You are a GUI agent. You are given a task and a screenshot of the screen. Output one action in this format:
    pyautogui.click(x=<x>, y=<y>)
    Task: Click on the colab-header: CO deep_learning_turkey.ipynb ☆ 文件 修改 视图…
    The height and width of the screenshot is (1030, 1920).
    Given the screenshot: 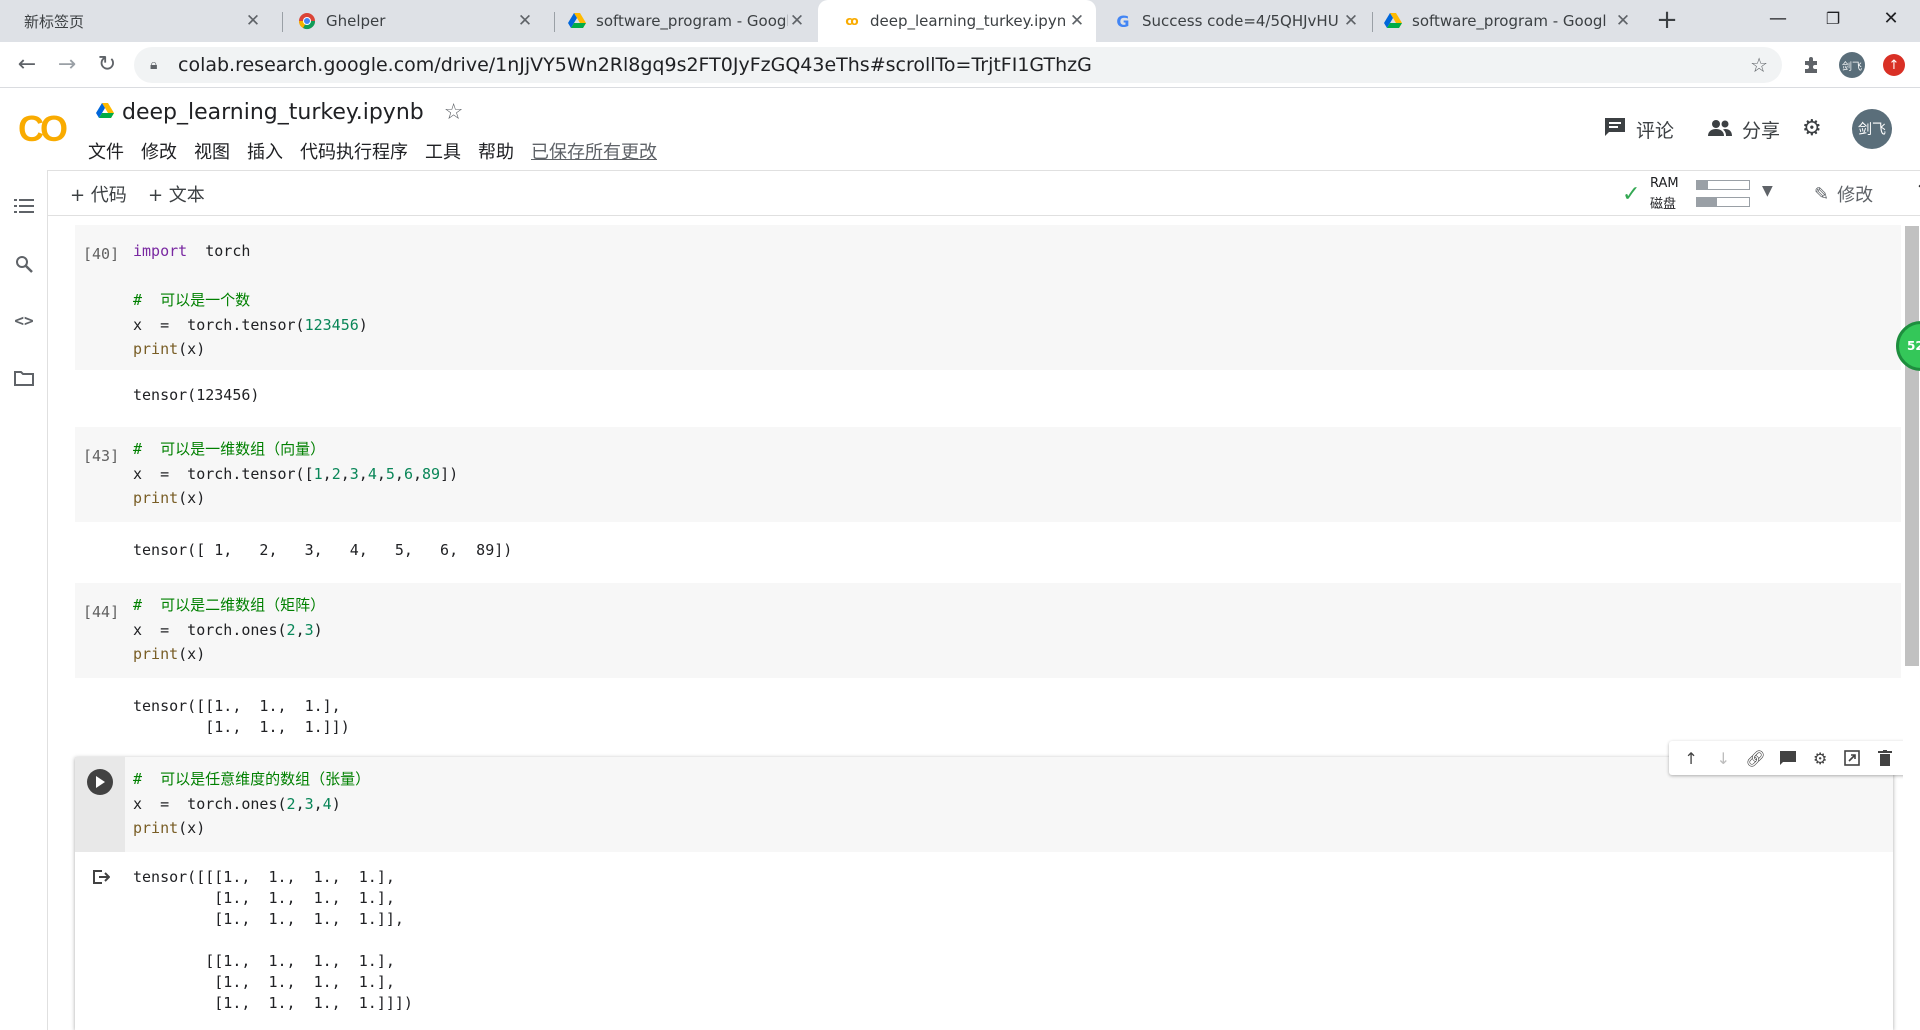 What is the action you would take?
    pyautogui.click(x=960, y=129)
    